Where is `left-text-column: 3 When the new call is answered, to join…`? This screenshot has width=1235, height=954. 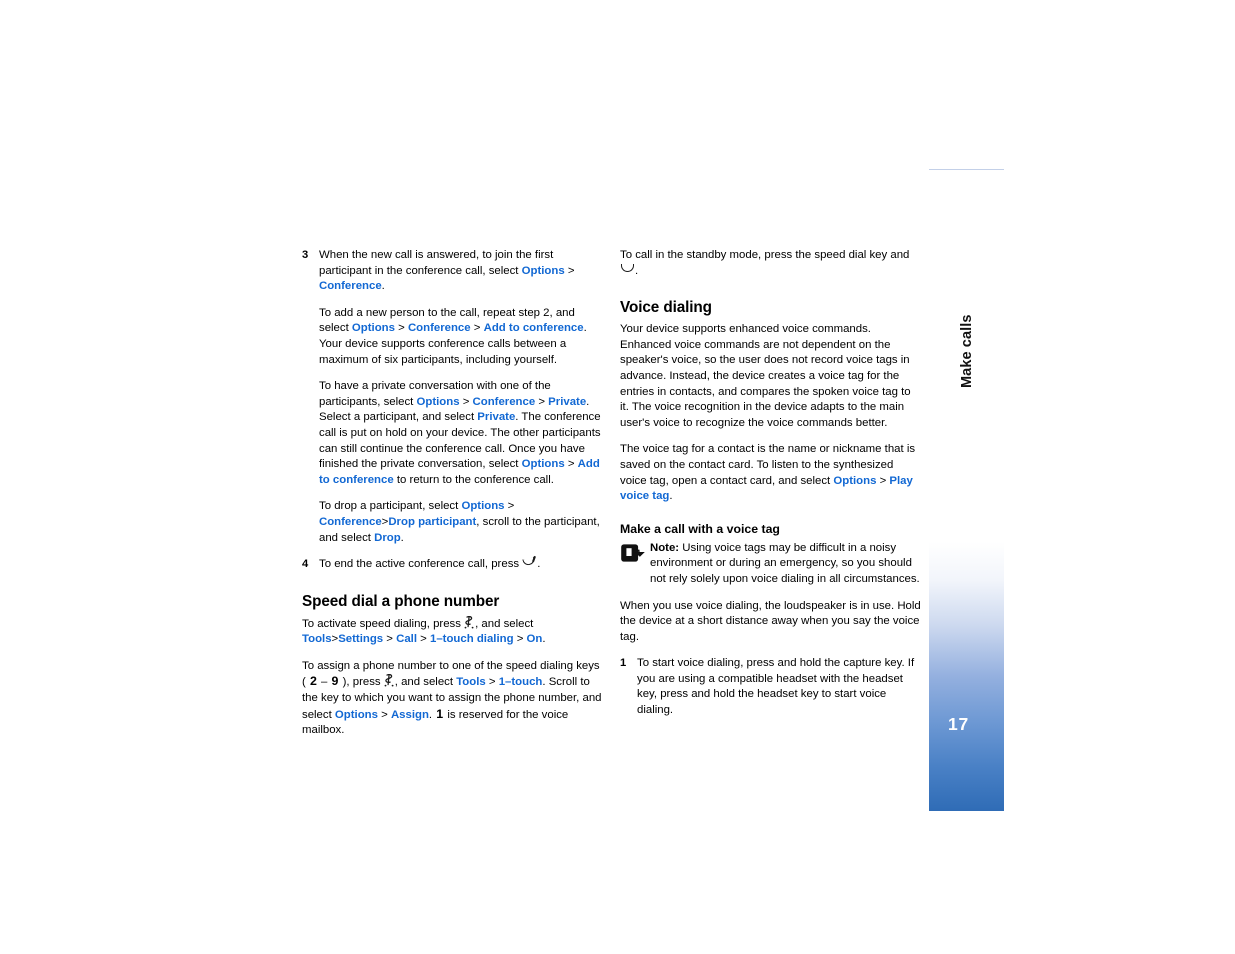 left-text-column: 3 When the new call is answered, to join… is located at coordinates (453, 493).